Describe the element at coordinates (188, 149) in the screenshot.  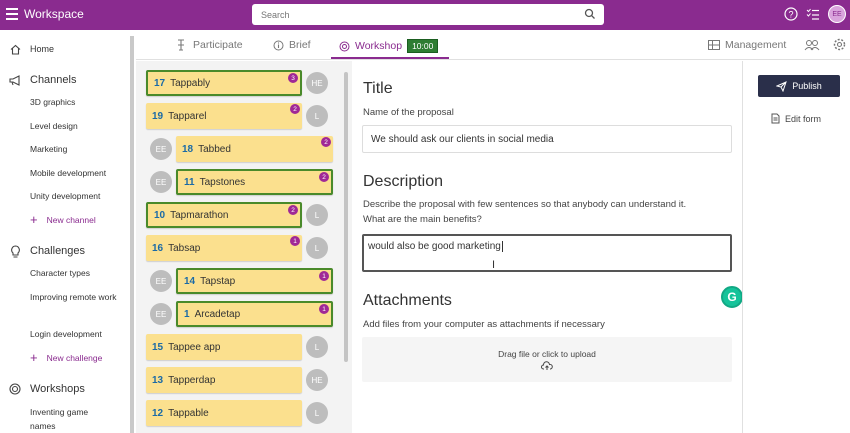
I see `idea-number: 18` at that location.